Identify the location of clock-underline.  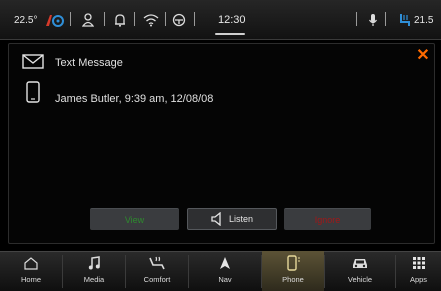
(230, 34).